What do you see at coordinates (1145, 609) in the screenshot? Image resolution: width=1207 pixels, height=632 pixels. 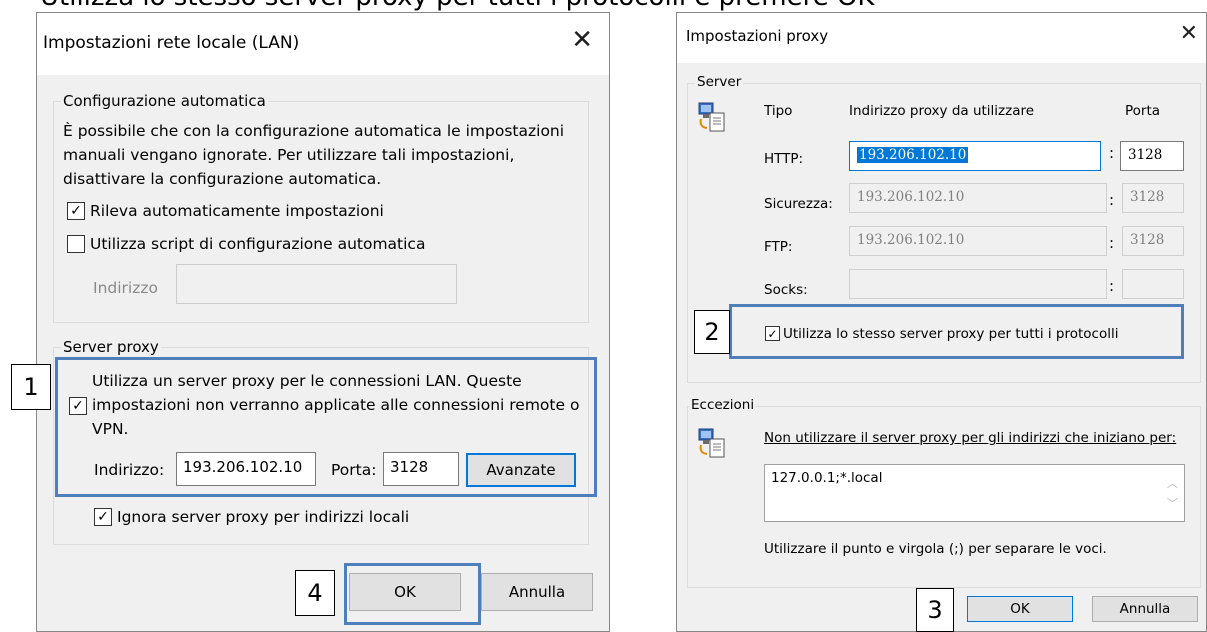 I see `proxy-cancel-button: Annulla` at bounding box center [1145, 609].